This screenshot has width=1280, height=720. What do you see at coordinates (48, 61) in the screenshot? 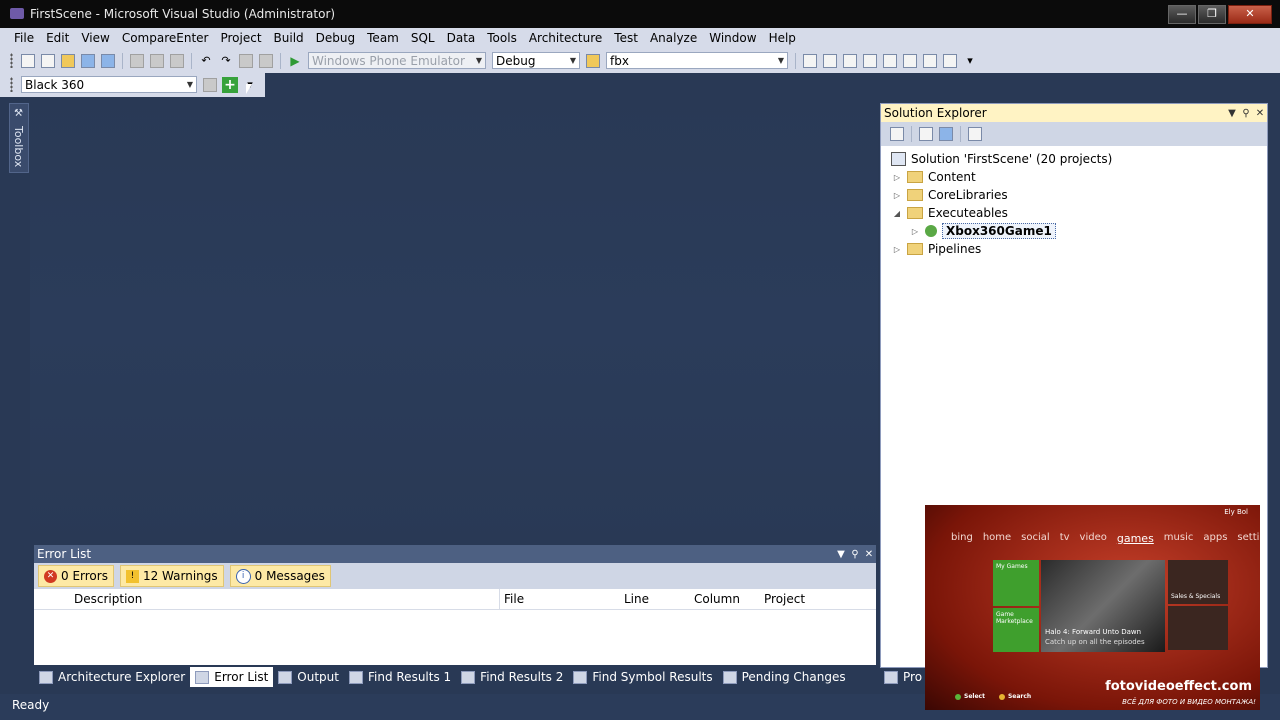
I see `add-item-icon` at bounding box center [48, 61].